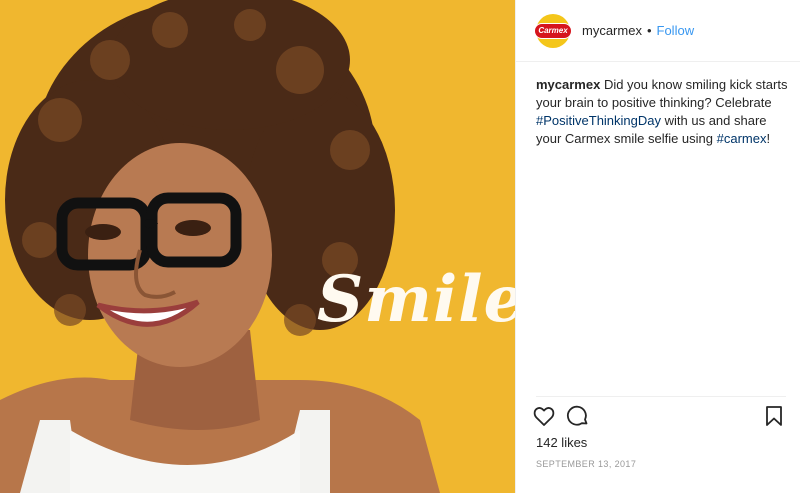 The height and width of the screenshot is (493, 800). What do you see at coordinates (774, 416) in the screenshot?
I see `bookmark-icon` at bounding box center [774, 416].